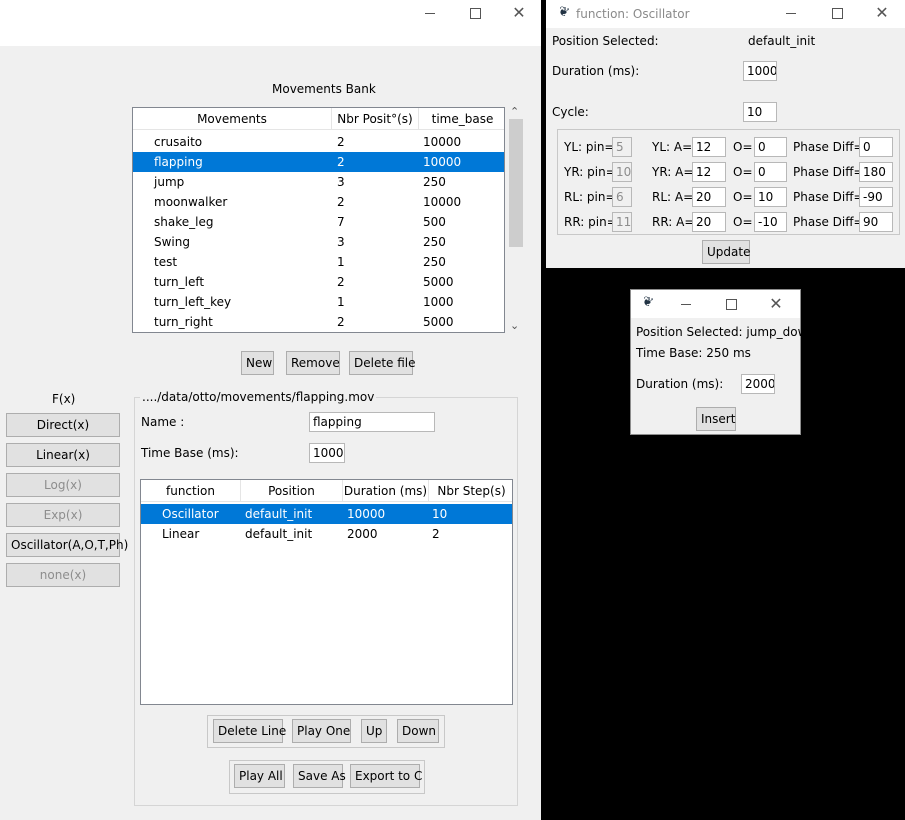  What do you see at coordinates (760, 71) in the screenshot?
I see `osc-duration-input: 10000` at bounding box center [760, 71].